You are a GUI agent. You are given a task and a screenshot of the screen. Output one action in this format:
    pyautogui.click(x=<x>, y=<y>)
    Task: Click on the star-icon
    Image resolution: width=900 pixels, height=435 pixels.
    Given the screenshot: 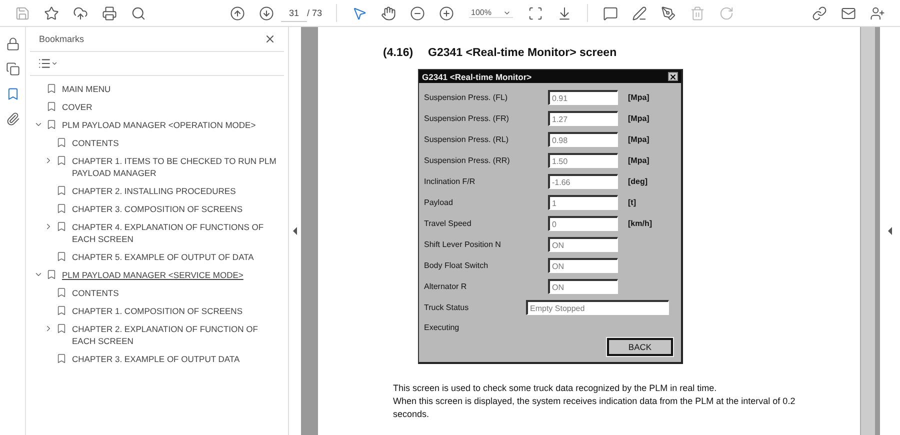 What is the action you would take?
    pyautogui.click(x=51, y=13)
    